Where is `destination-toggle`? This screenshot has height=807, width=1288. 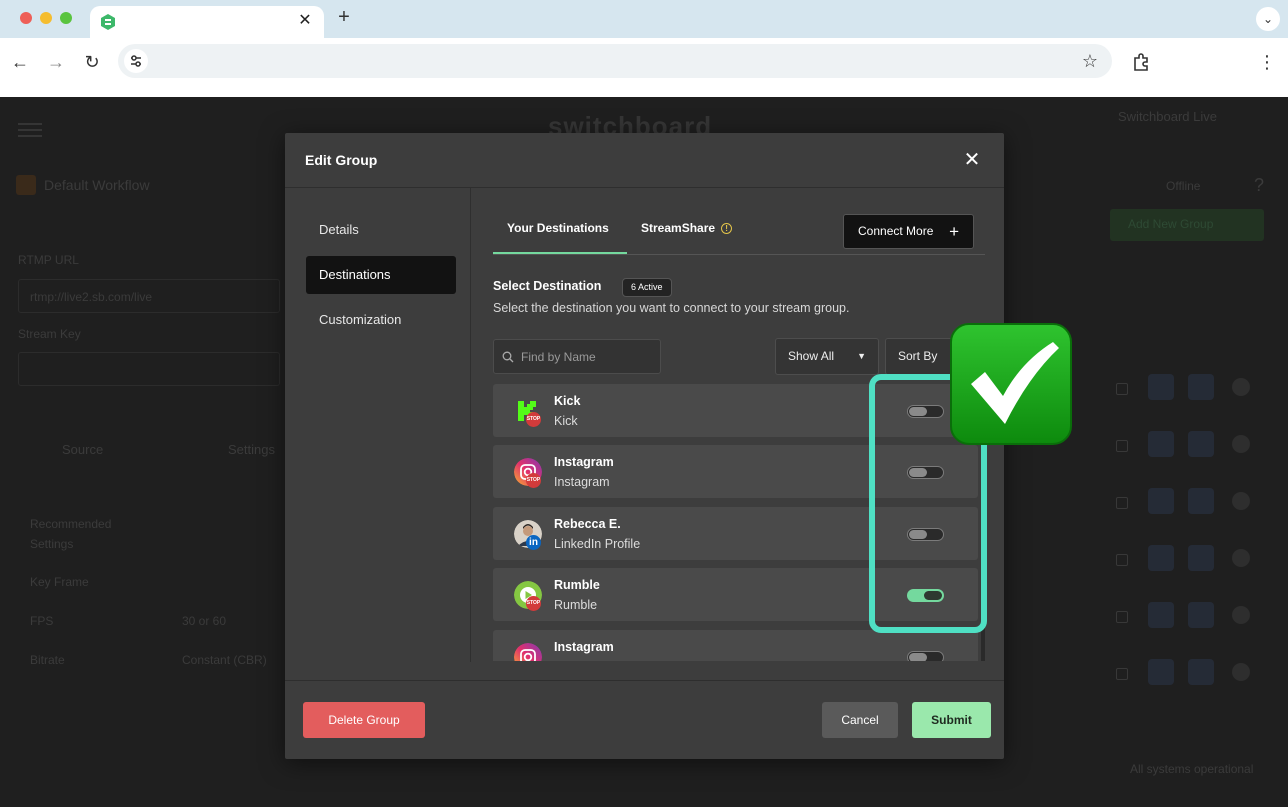
destination-toggle is located at coordinates (925, 656).